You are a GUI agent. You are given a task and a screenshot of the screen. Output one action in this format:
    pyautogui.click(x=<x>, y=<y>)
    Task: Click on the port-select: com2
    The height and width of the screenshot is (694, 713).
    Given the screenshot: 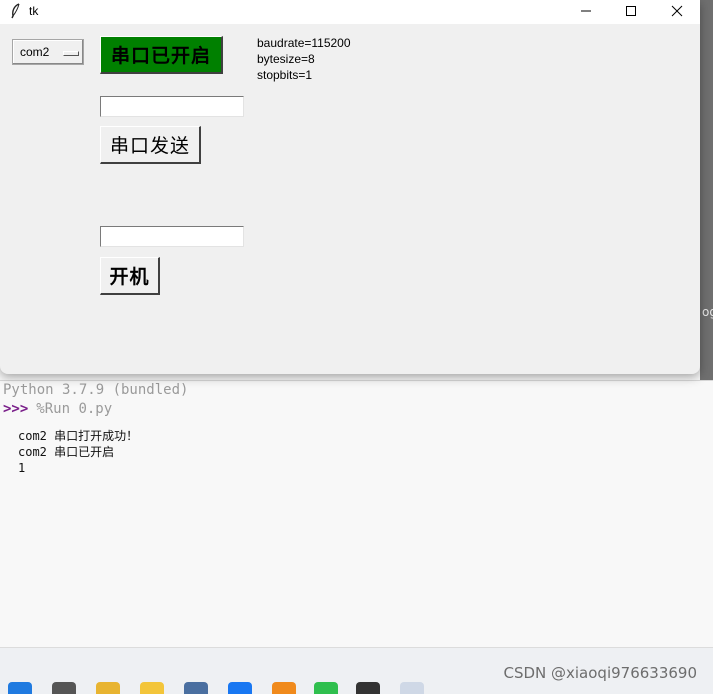 What is the action you would take?
    pyautogui.click(x=48, y=52)
    